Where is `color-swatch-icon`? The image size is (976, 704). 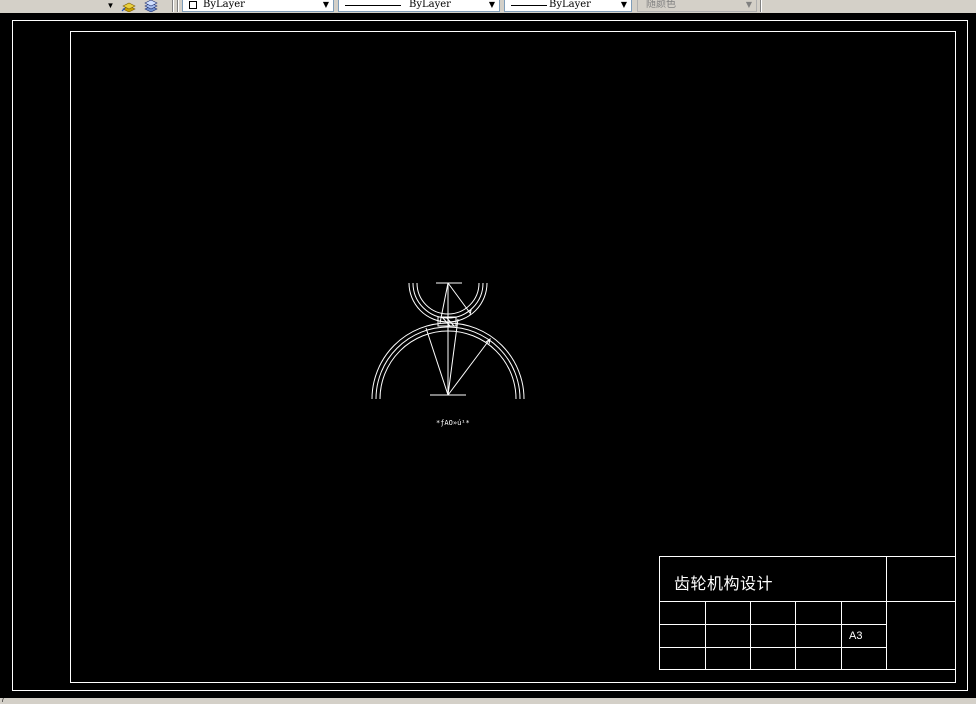
color-swatch-icon is located at coordinates (193, 5).